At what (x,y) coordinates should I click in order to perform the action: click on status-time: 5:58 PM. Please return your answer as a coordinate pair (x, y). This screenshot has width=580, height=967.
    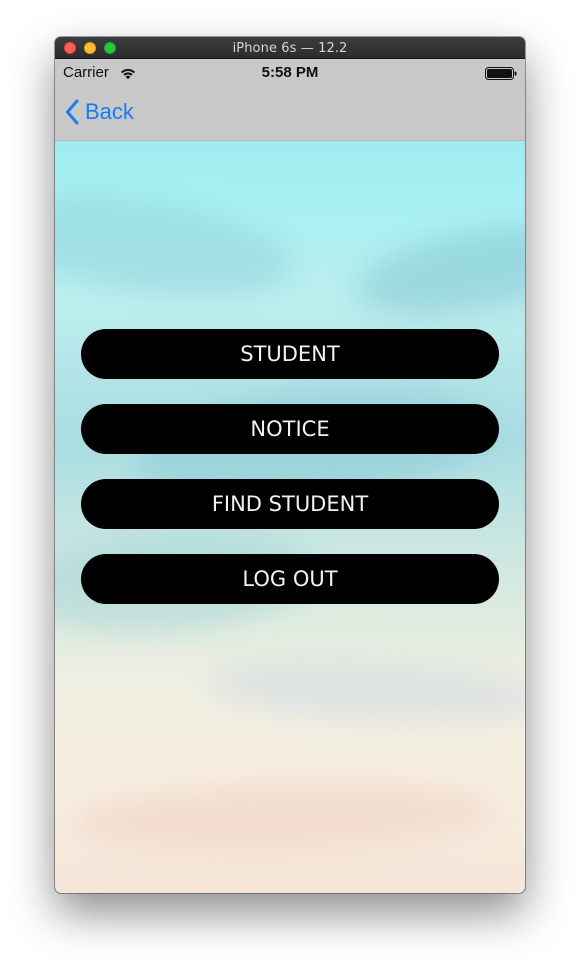
    Looking at the image, I should click on (290, 72).